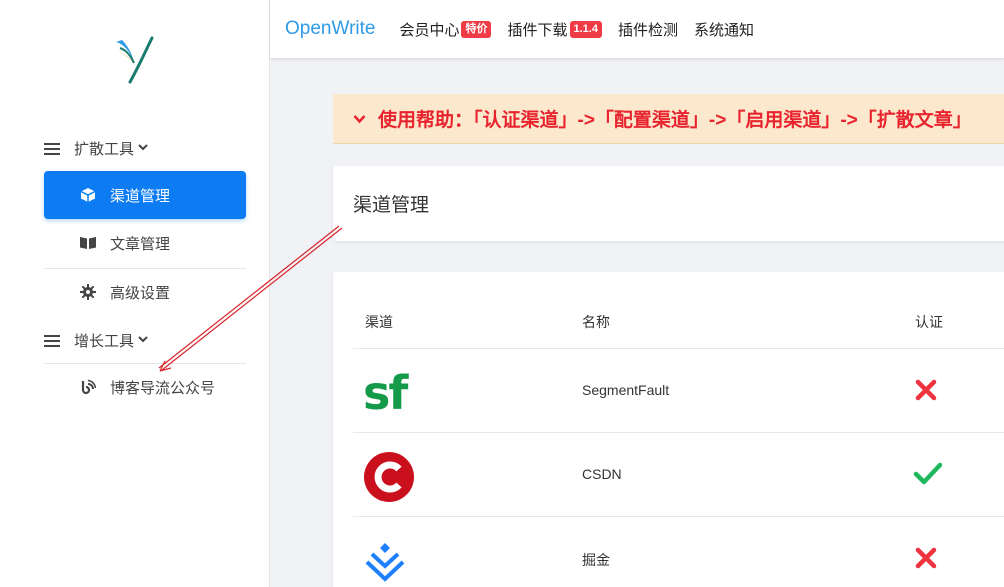  Describe the element at coordinates (675, 120) in the screenshot. I see `help-text: 使用帮助：「认证渠道」->「配置渠道」->「启用渠道」->「扩散文章」` at that location.